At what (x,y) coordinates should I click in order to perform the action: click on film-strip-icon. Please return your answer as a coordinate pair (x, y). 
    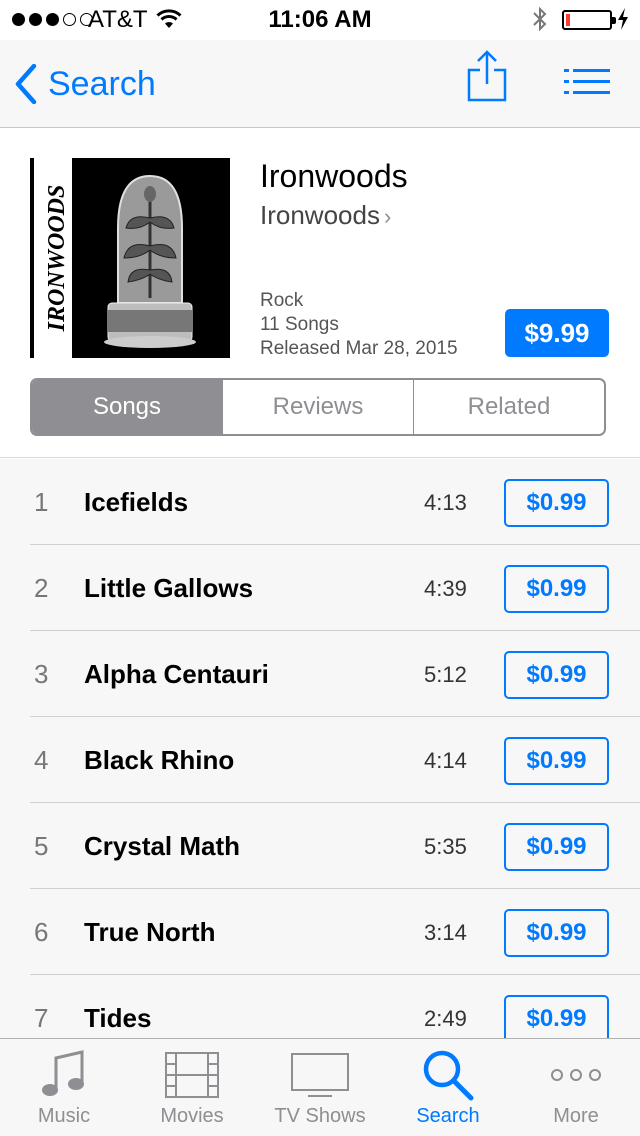
    Looking at the image, I should click on (192, 1071).